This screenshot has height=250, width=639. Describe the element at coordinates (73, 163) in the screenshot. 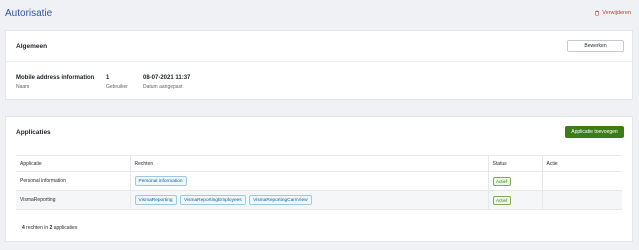

I see `column-header-application: Applicatie` at that location.